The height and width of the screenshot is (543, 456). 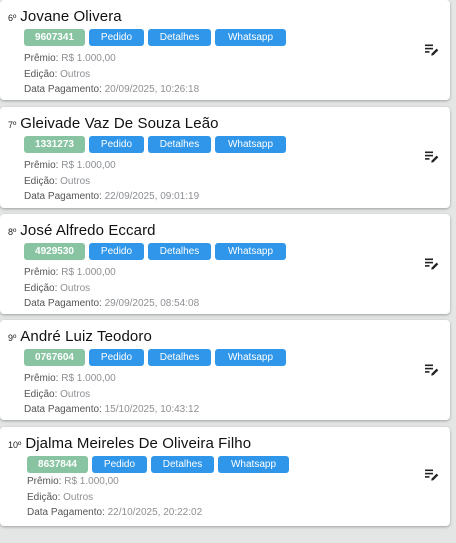 I want to click on ticket-code-badge: 1331273, so click(x=54, y=144).